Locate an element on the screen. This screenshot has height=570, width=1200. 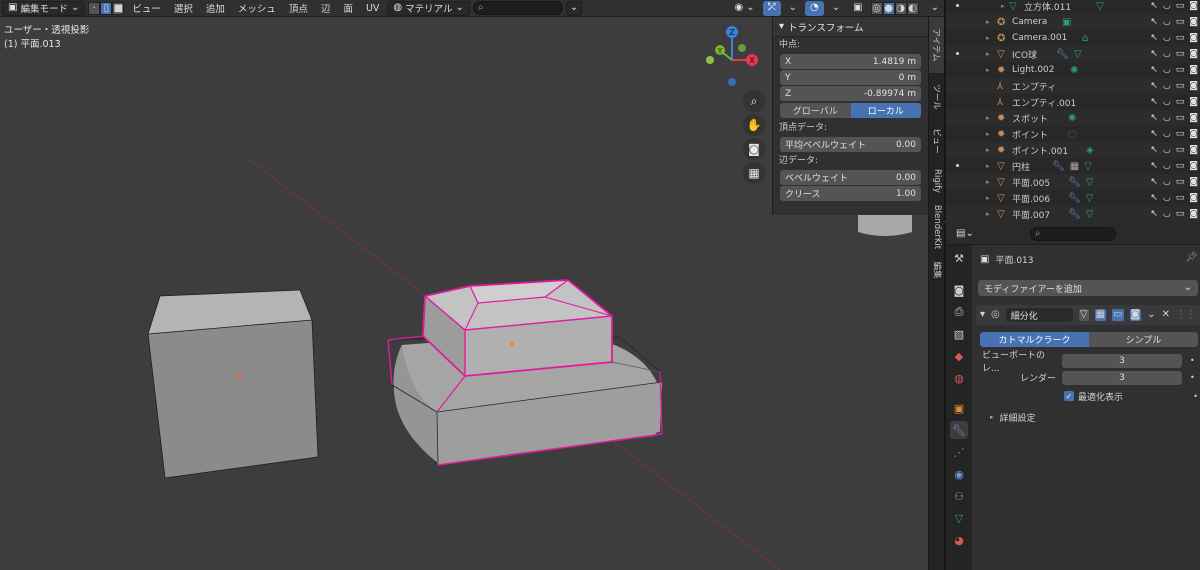
xray-toggle: ▣ is located at coordinates (857, 8).